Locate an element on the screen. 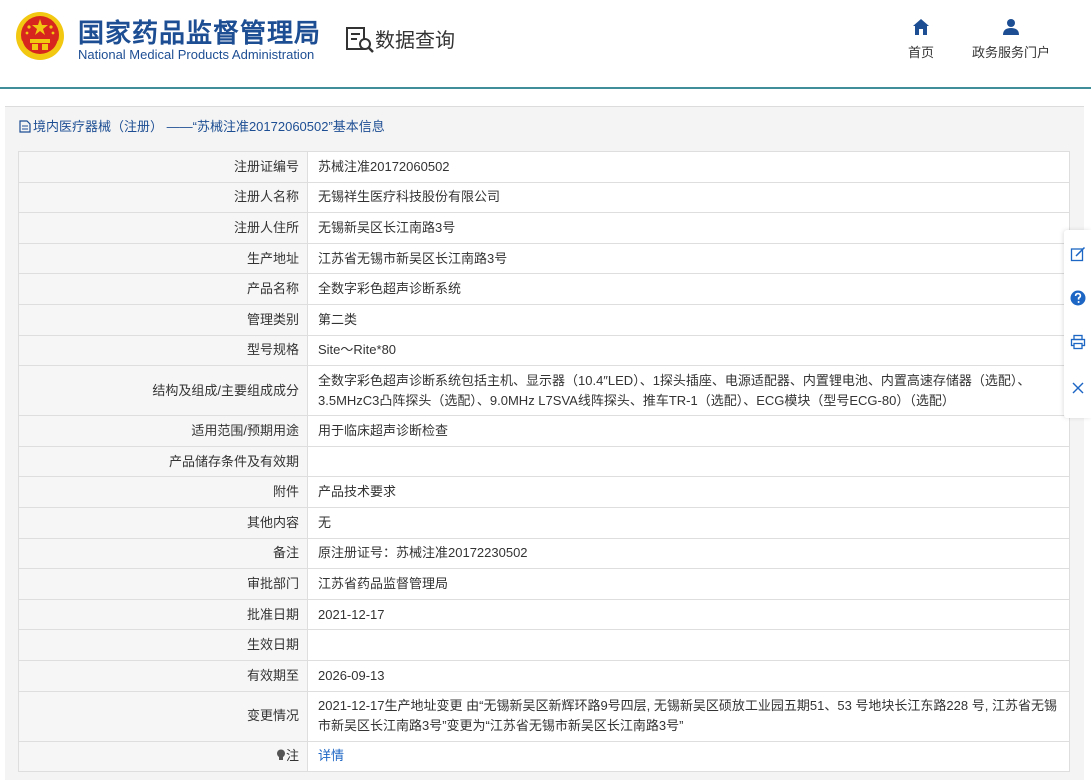 This screenshot has height=780, width=1091. table-row: 产品名称 全数字彩色超声诊断系统 is located at coordinates (544, 289).